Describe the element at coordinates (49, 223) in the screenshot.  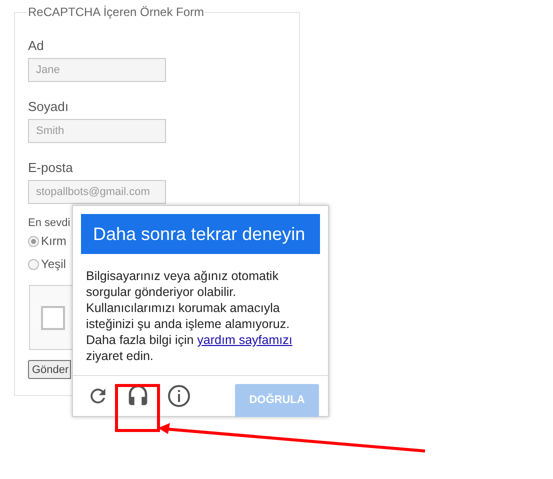
I see `question-label: En sevdi` at that location.